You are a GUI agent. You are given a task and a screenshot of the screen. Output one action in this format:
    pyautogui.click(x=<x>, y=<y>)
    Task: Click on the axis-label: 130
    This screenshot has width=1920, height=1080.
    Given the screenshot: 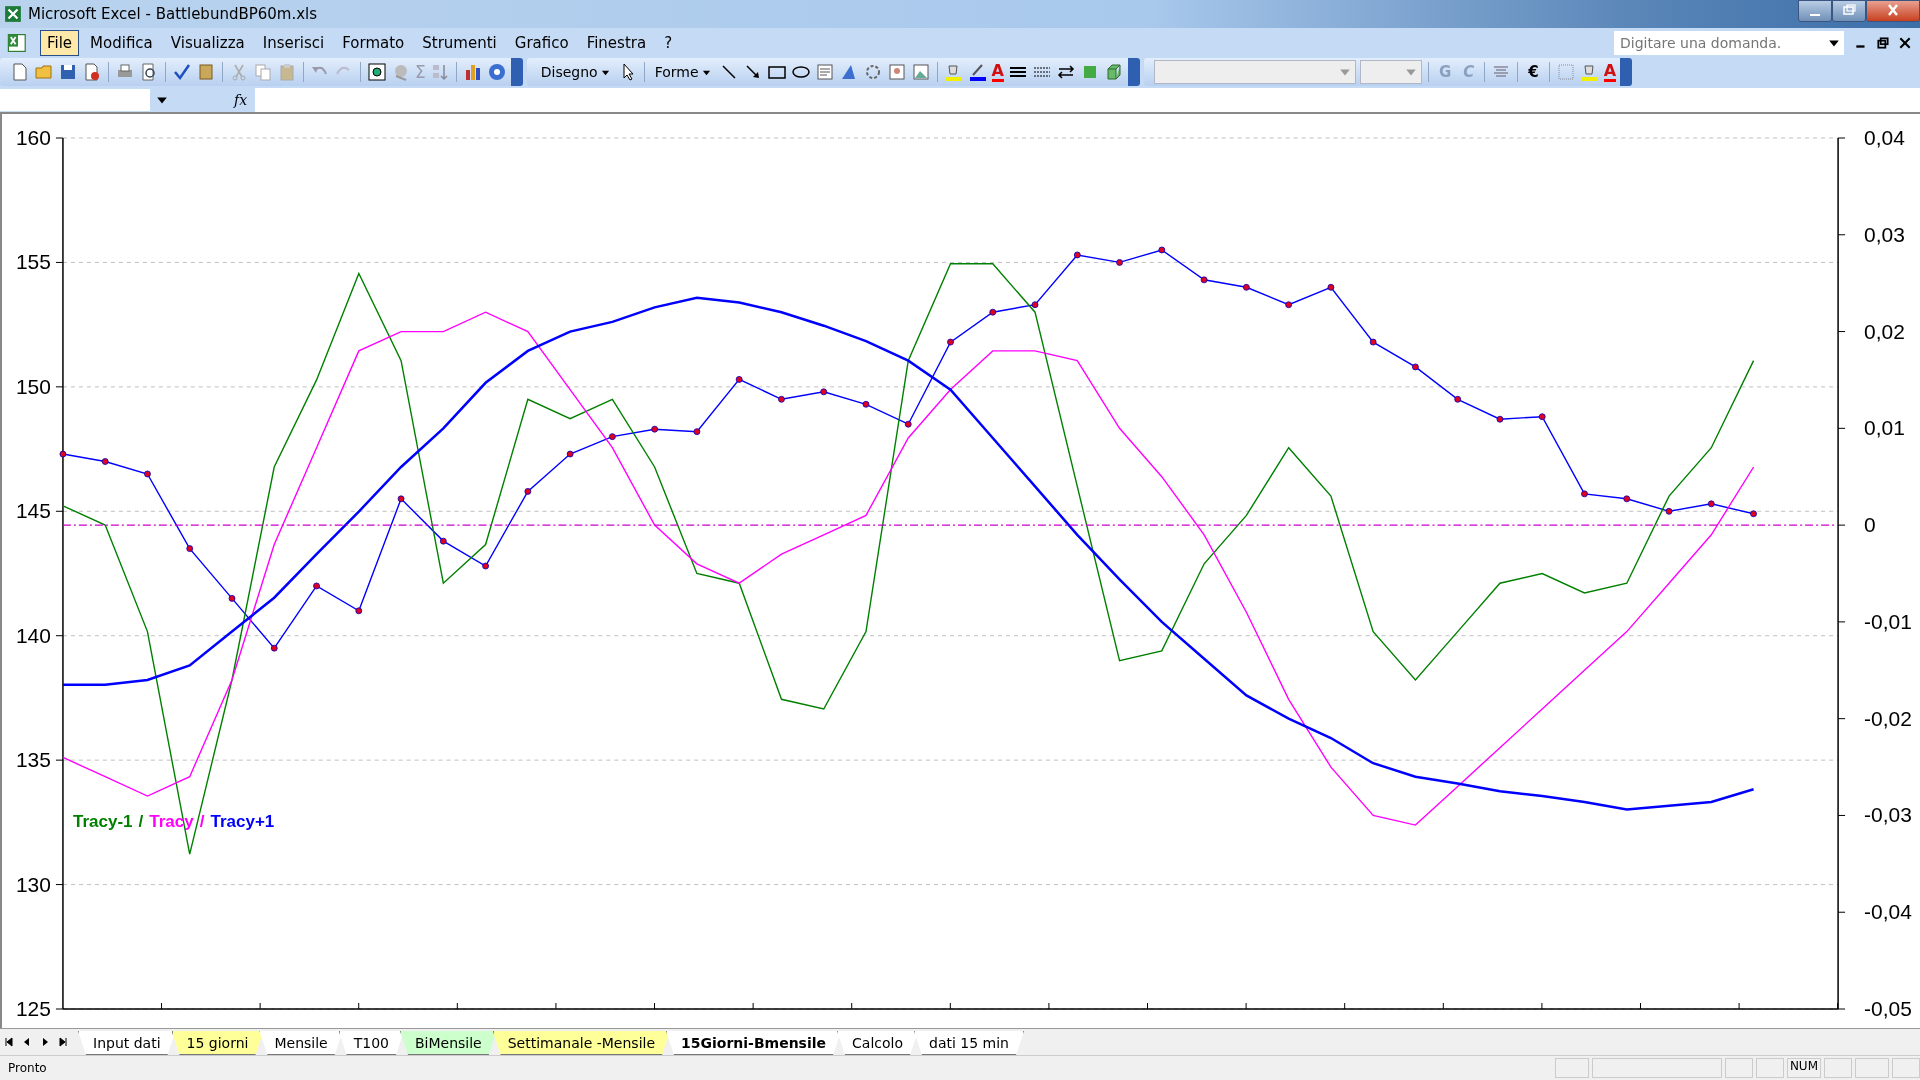 What is the action you would take?
    pyautogui.click(x=33, y=884)
    